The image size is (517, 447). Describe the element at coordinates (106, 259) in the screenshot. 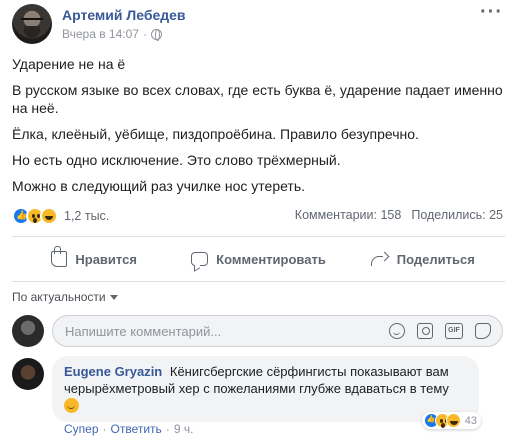

I see `like-button-label: Нравится` at that location.